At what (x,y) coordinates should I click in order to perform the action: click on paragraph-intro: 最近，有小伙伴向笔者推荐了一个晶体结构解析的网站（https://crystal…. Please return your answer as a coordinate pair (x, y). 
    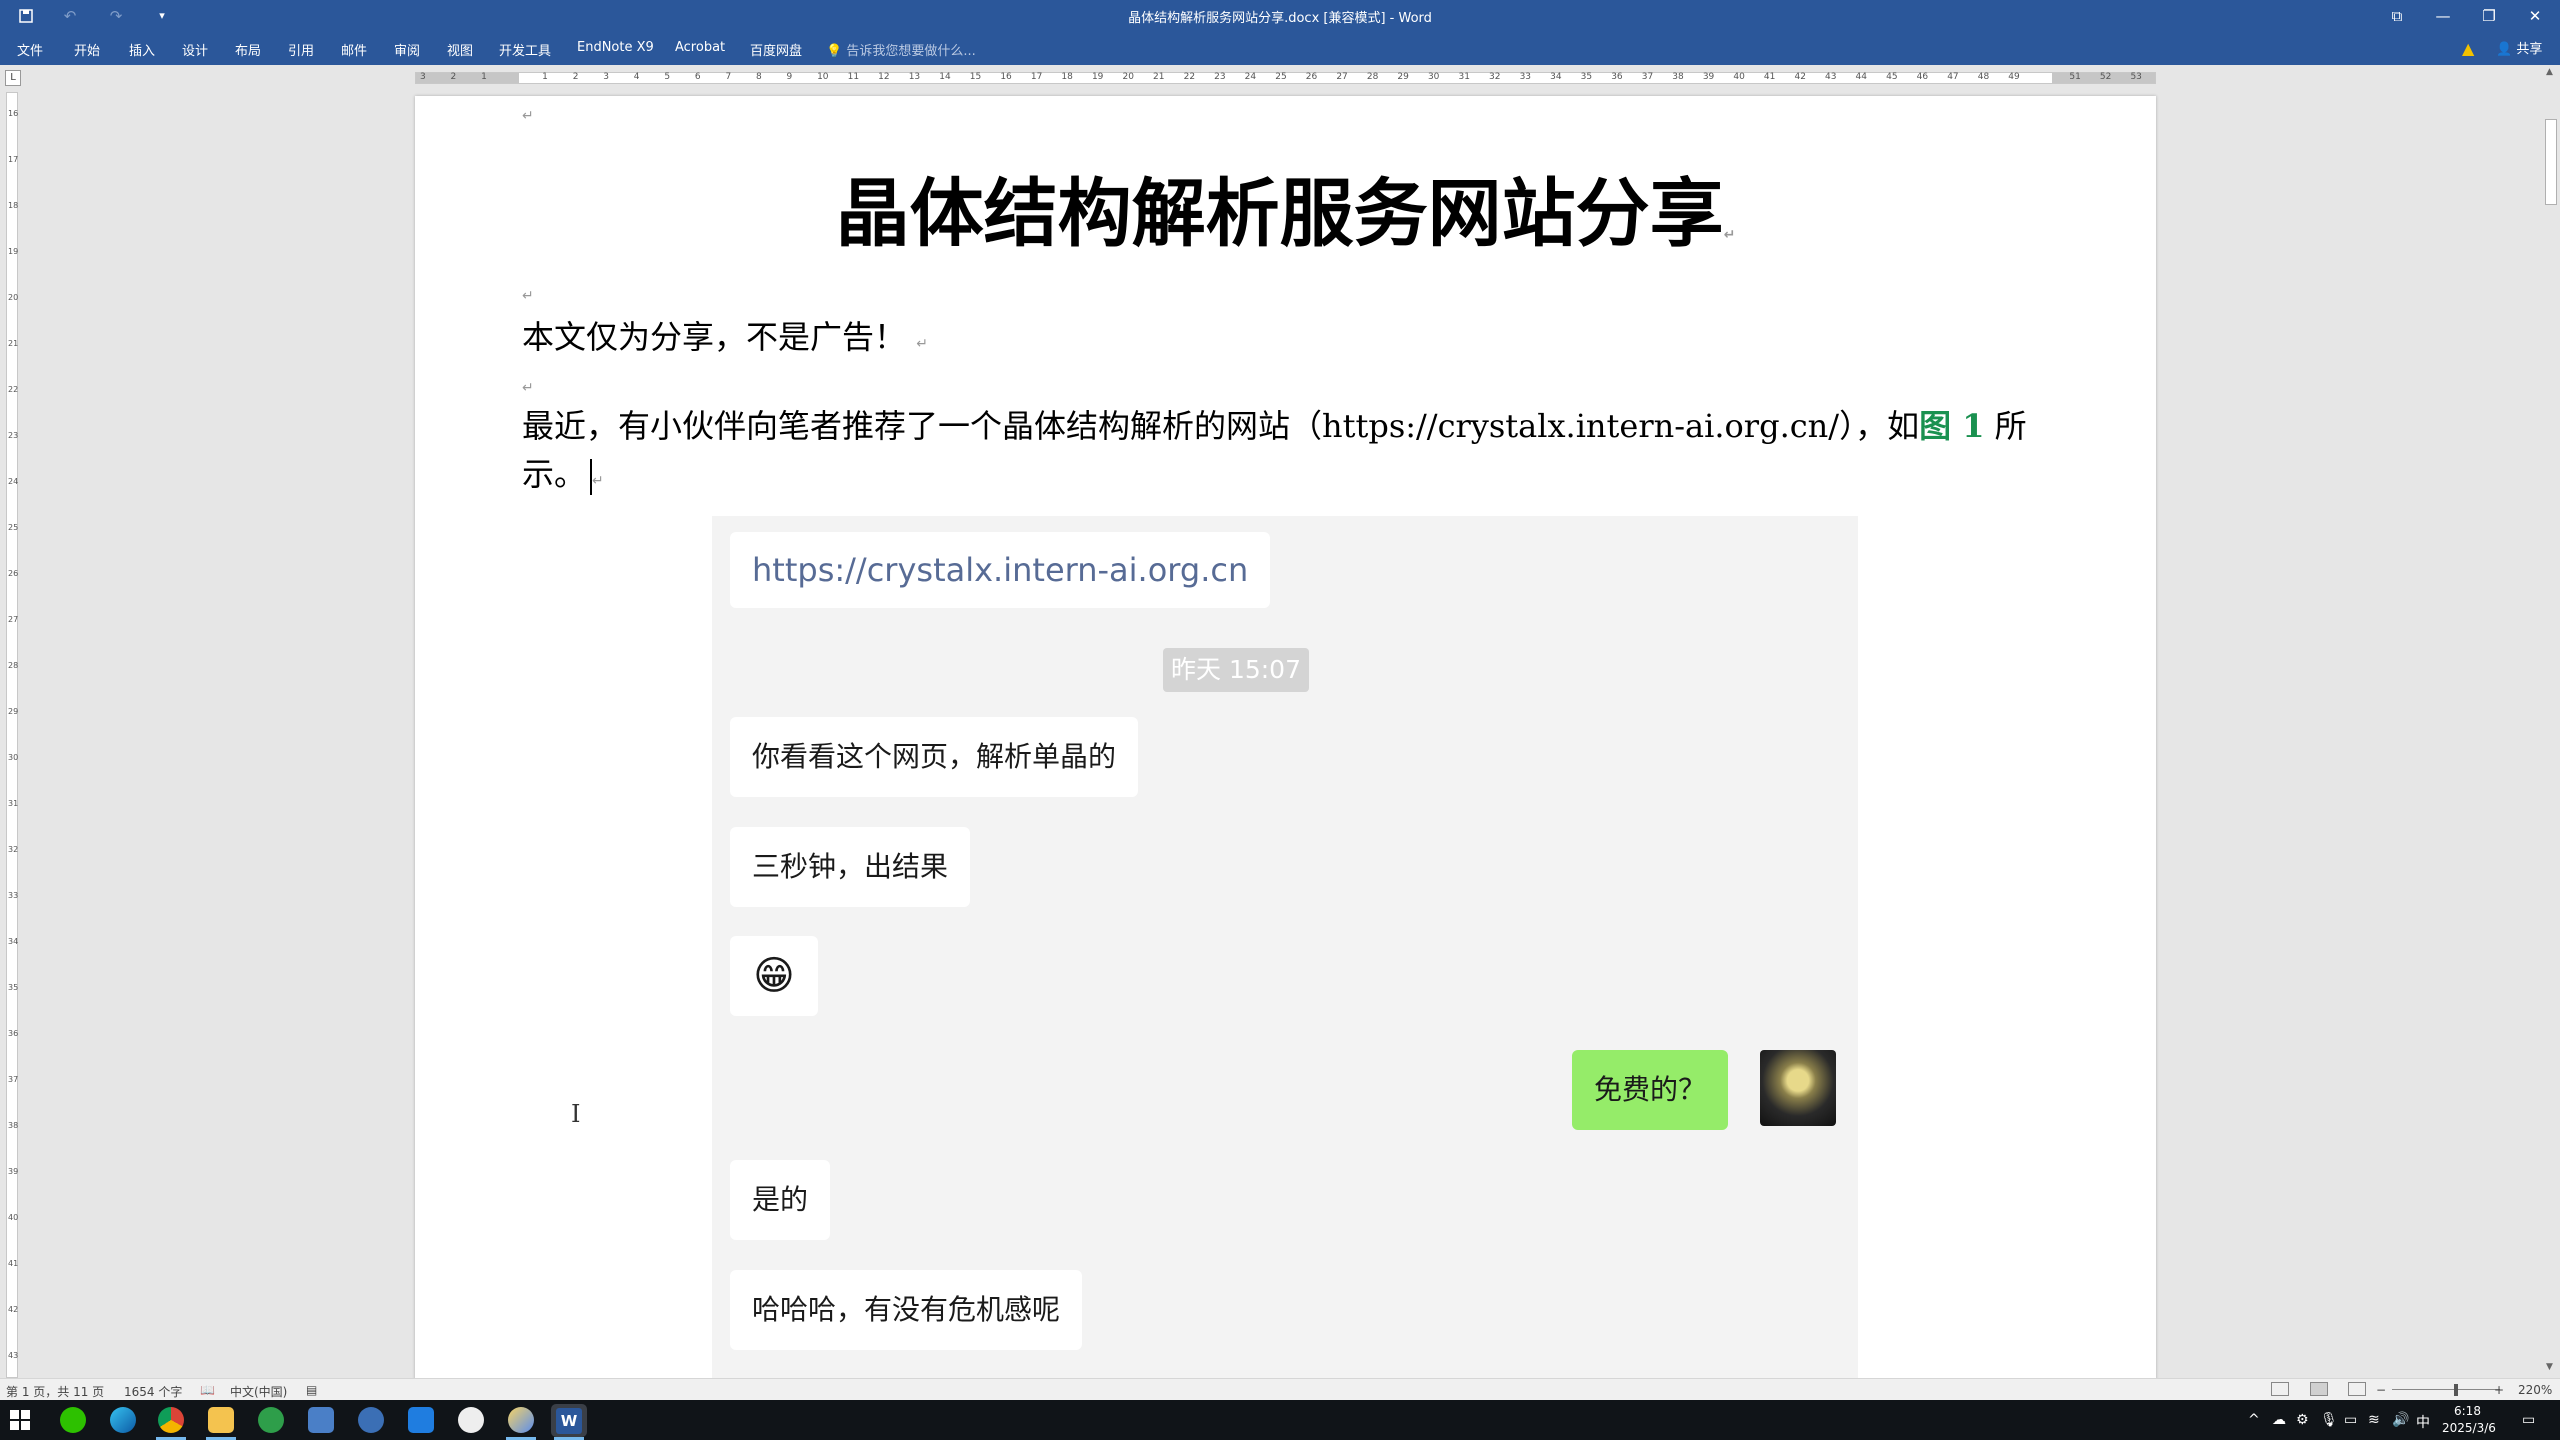
    Looking at the image, I should click on (1292, 453).